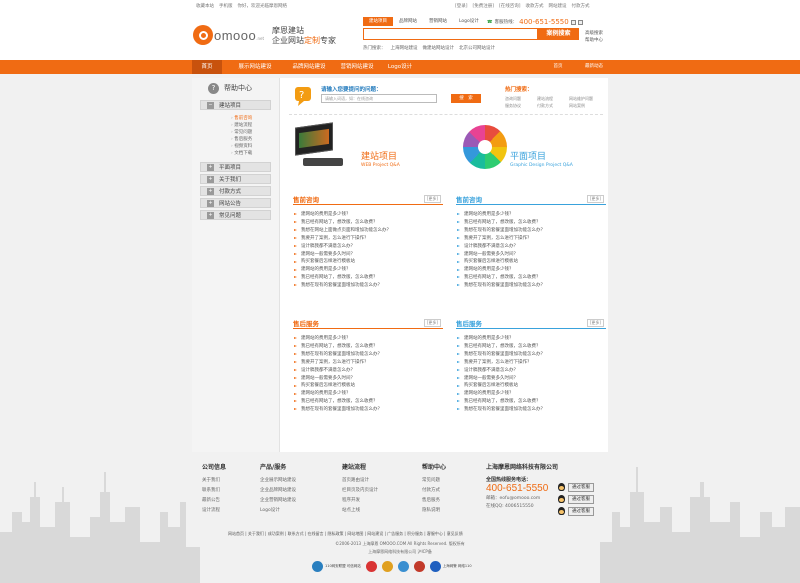 This screenshot has height=583, width=800. What do you see at coordinates (400, 67) in the screenshot?
I see `nav-logo: Logo设计` at bounding box center [400, 67].